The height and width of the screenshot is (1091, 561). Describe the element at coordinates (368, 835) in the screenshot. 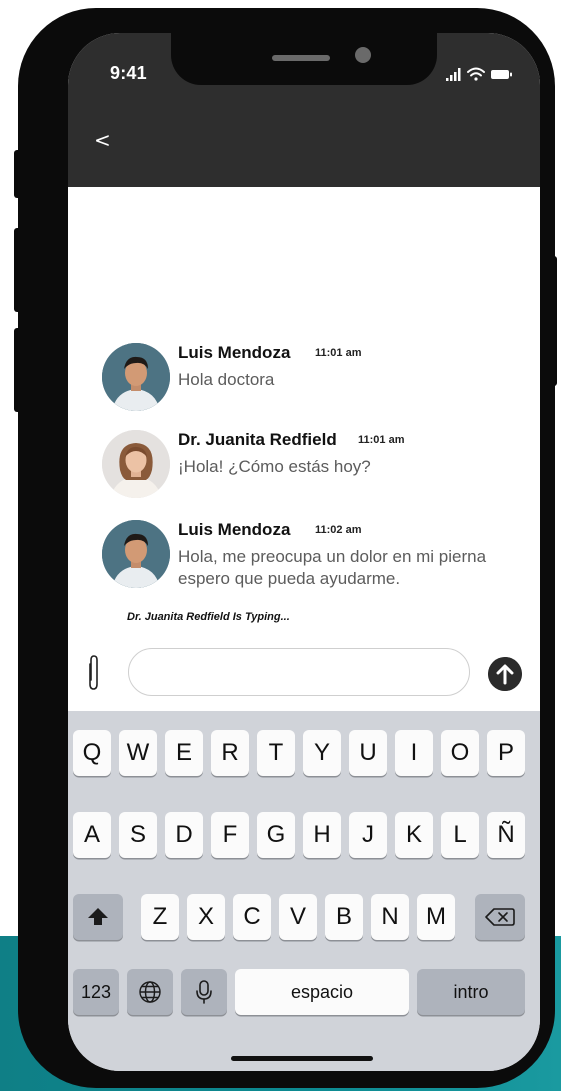

I see `key-j: J` at that location.